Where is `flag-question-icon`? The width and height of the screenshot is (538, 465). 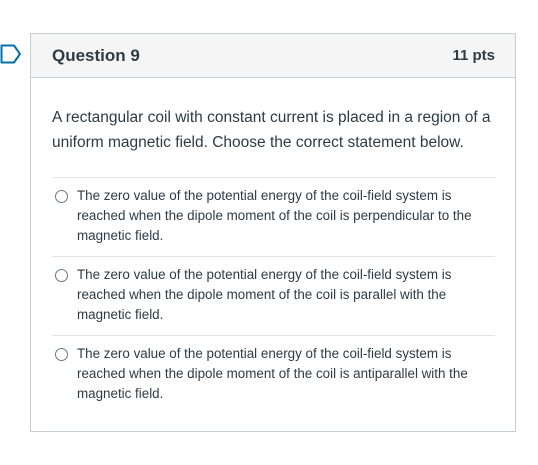 flag-question-icon is located at coordinates (11, 54).